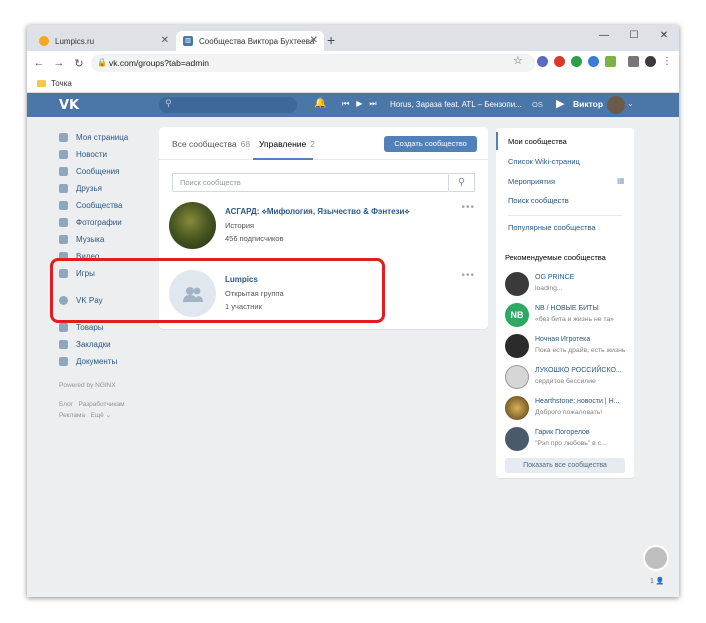 The image size is (706, 623). Describe the element at coordinates (228, 105) in the screenshot. I see `vk-search-input: ⚲` at that location.